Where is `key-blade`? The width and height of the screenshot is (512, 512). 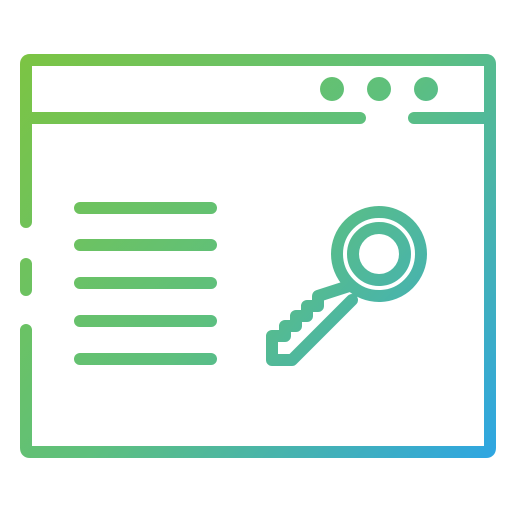
key-blade is located at coordinates (312, 323).